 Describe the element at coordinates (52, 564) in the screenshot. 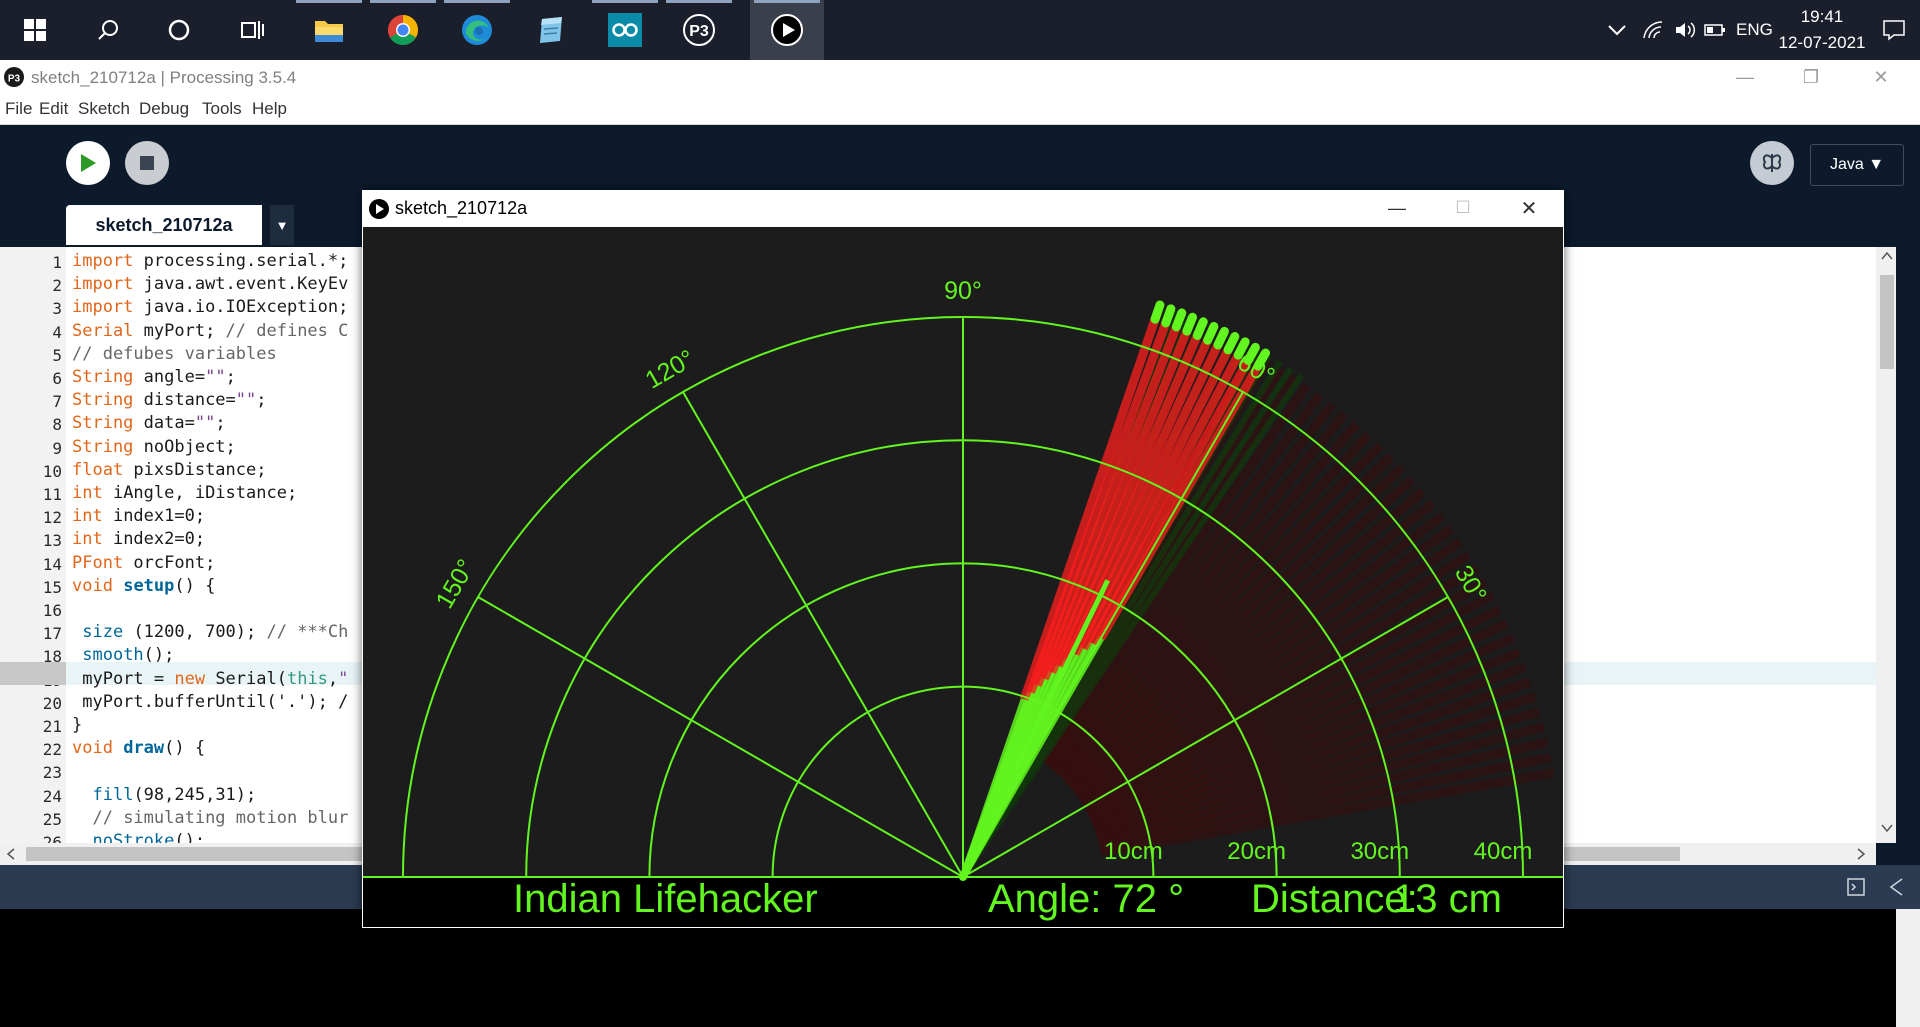

I see `line-number: 14` at that location.